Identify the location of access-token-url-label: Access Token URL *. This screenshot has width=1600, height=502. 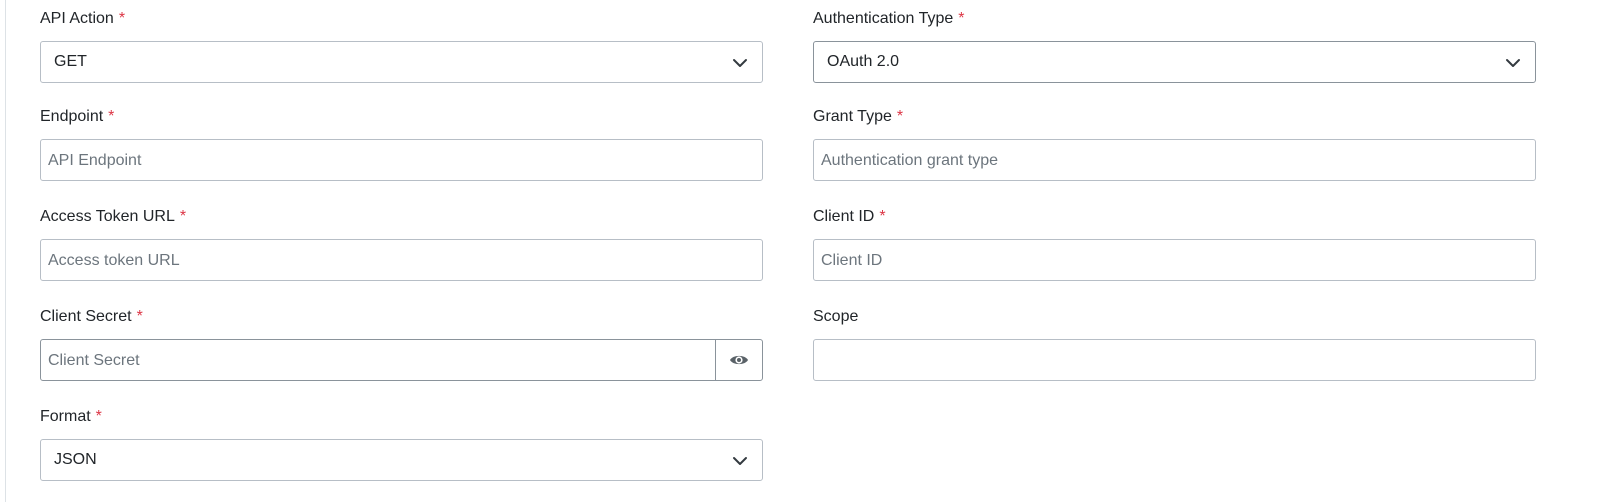
(113, 216).